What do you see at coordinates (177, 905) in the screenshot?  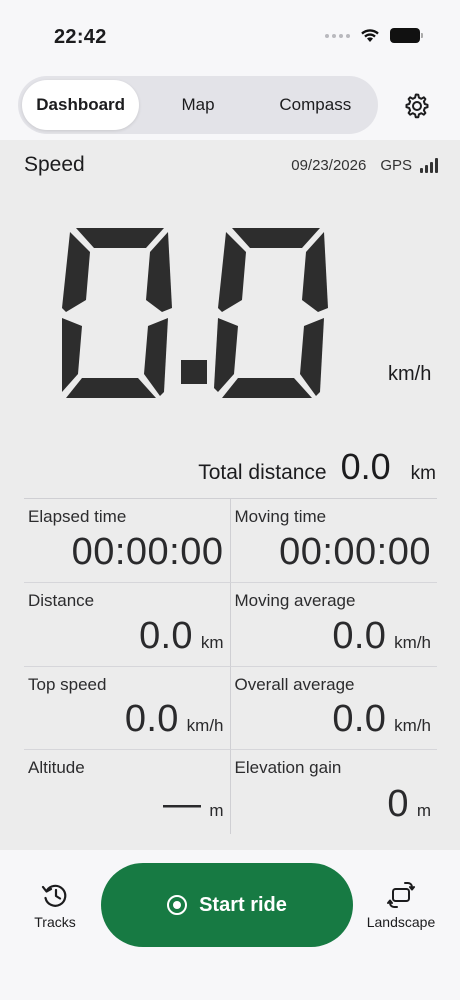 I see `record-icon` at bounding box center [177, 905].